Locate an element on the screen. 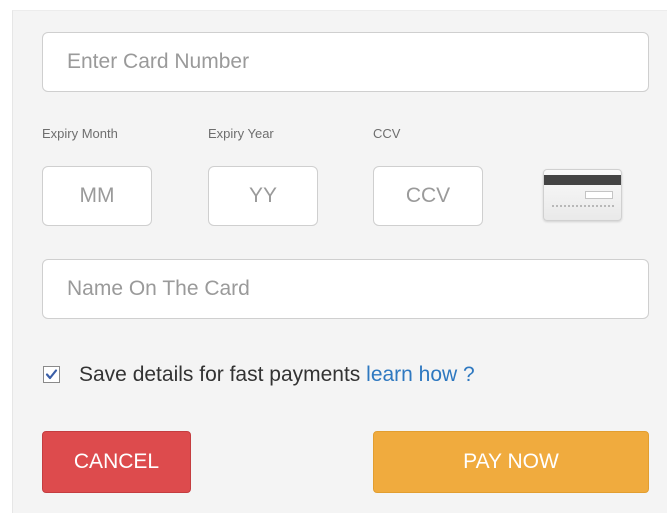 Image resolution: width=667 pixels, height=513 pixels. ccv-label: CCV is located at coordinates (387, 133).